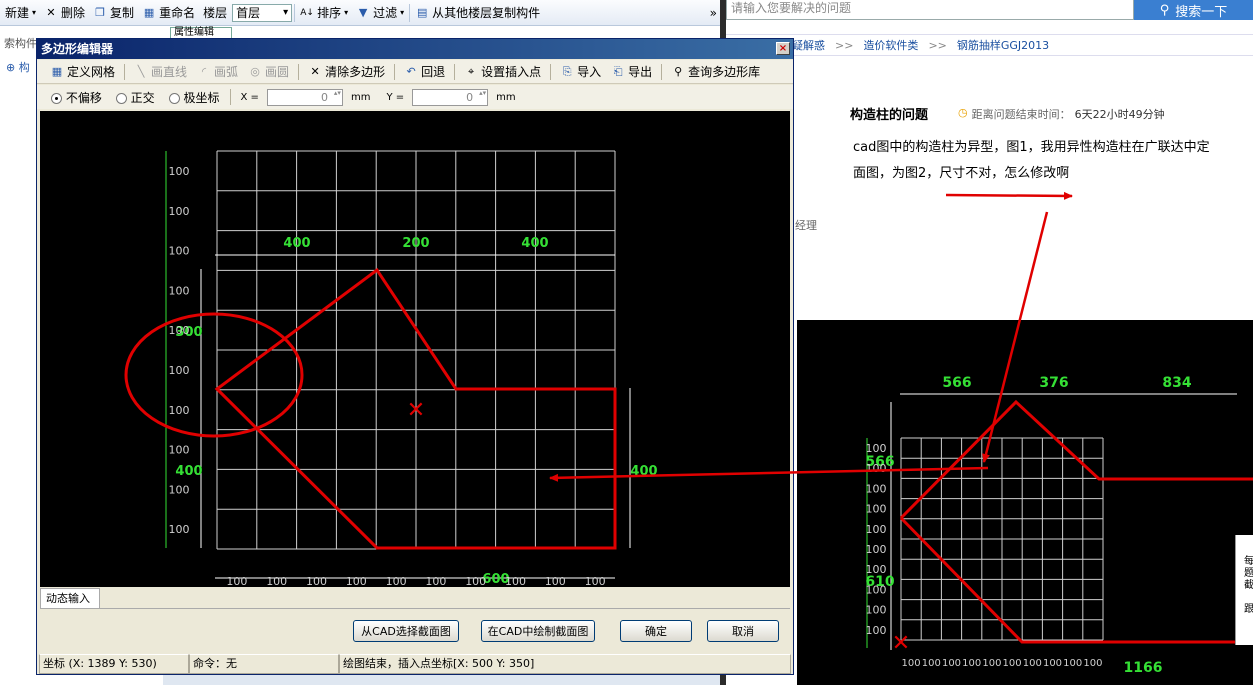 The width and height of the screenshot is (1253, 685). Describe the element at coordinates (1164, 10) in the screenshot. I see `search-icon: ⚲` at that location.